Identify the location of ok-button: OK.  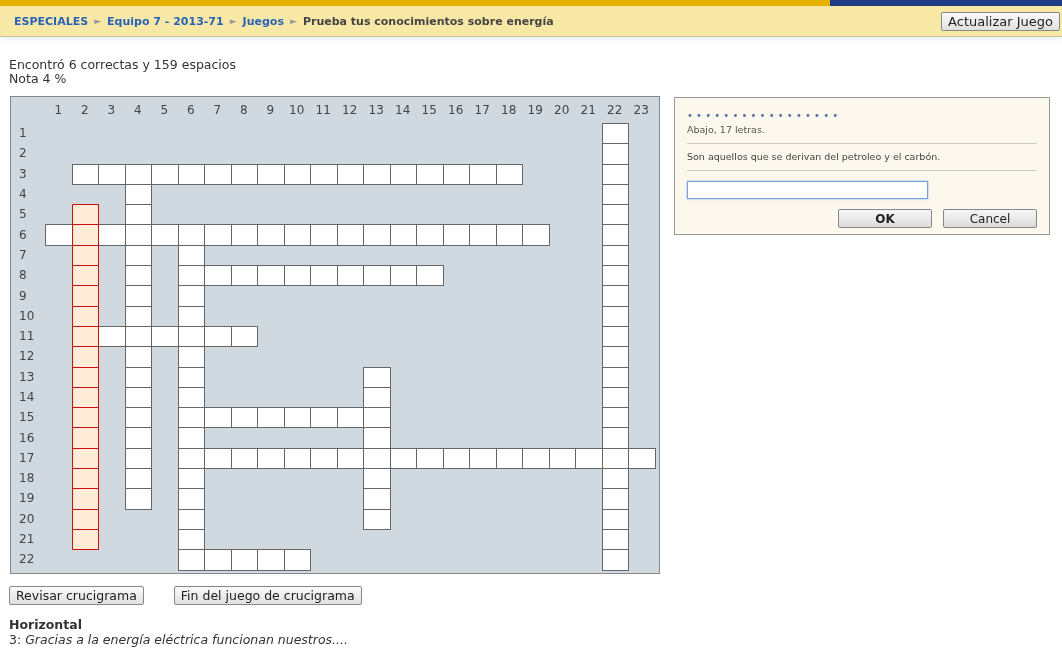
(885, 218).